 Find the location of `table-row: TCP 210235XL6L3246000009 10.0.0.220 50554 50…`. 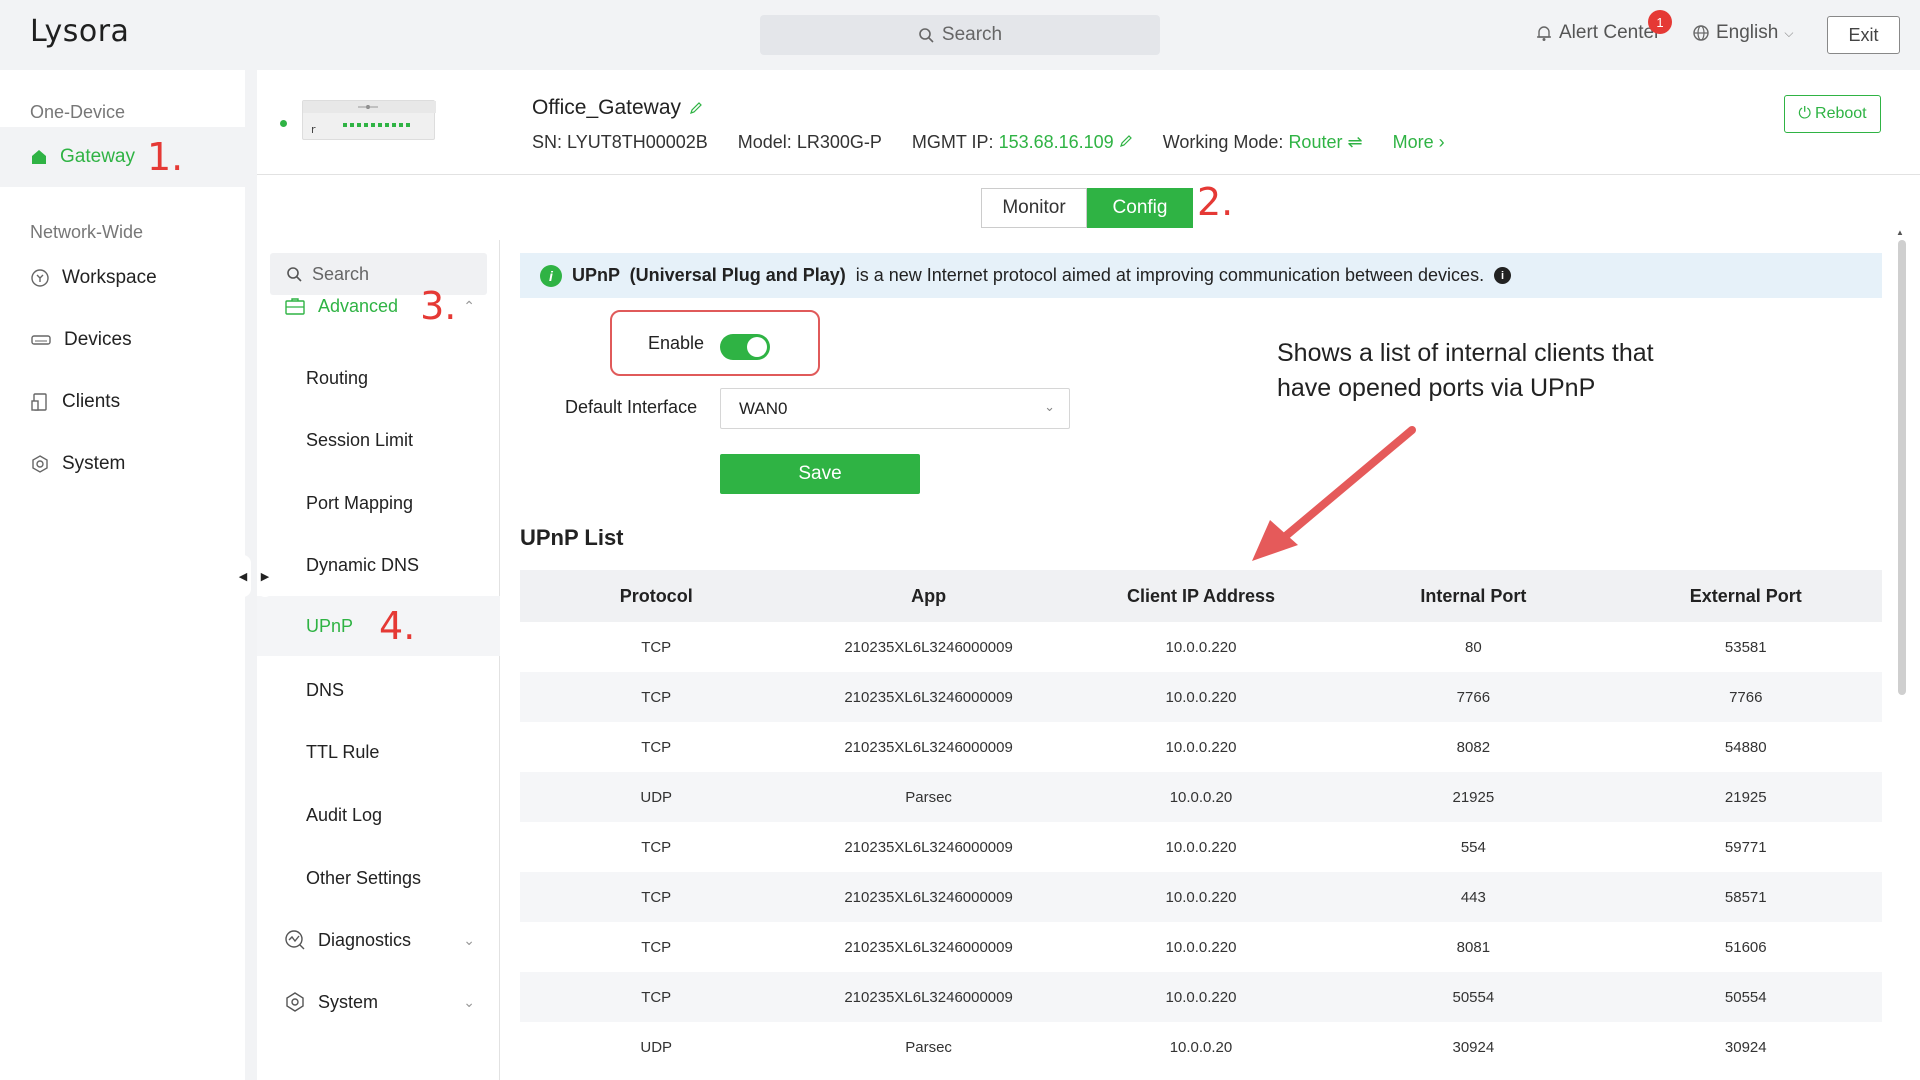

table-row: TCP 210235XL6L3246000009 10.0.0.220 50554 50… is located at coordinates (1201, 997).